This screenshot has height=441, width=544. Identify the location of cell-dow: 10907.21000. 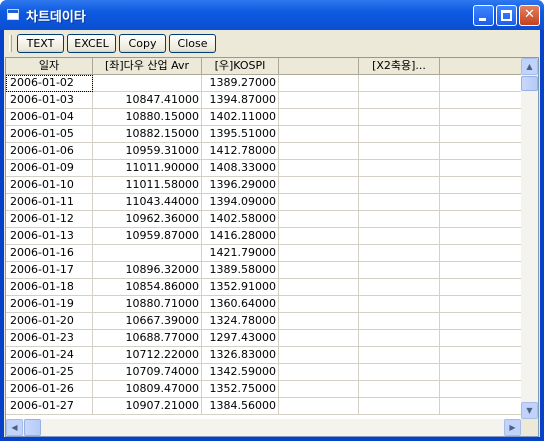
(147, 406).